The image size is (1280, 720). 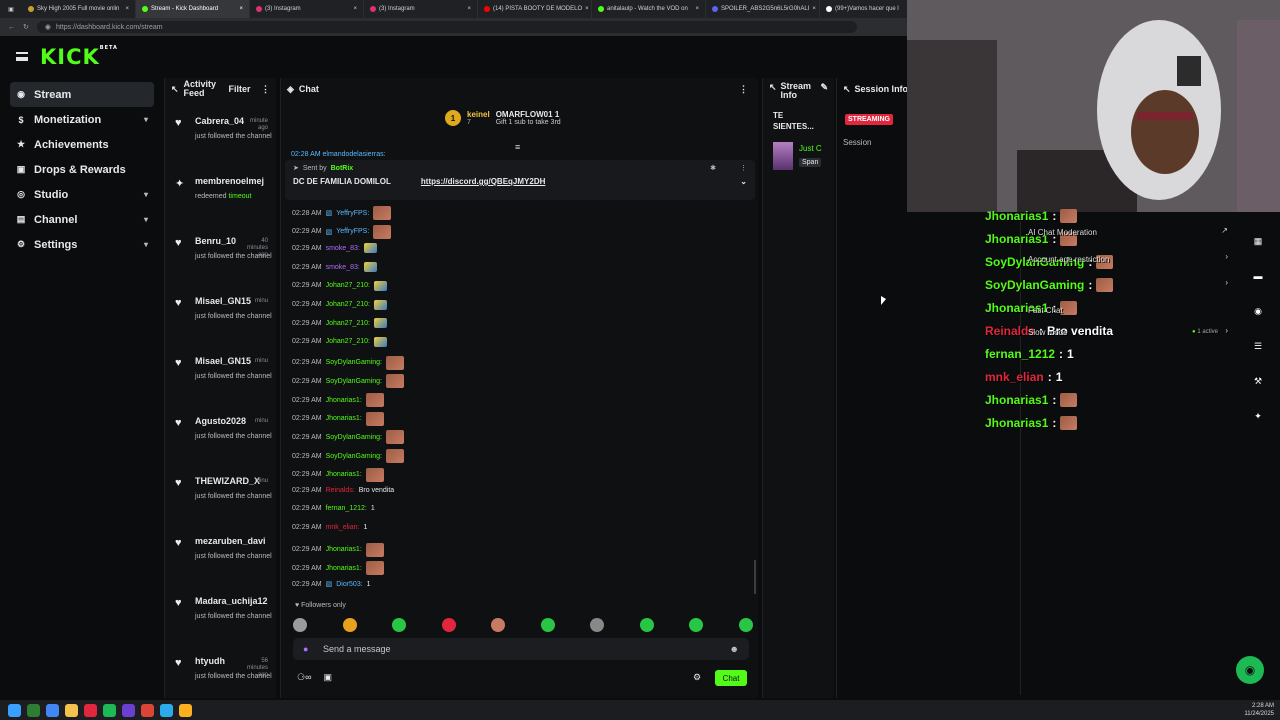 I want to click on collapse-icon: ↖, so click(x=773, y=91).